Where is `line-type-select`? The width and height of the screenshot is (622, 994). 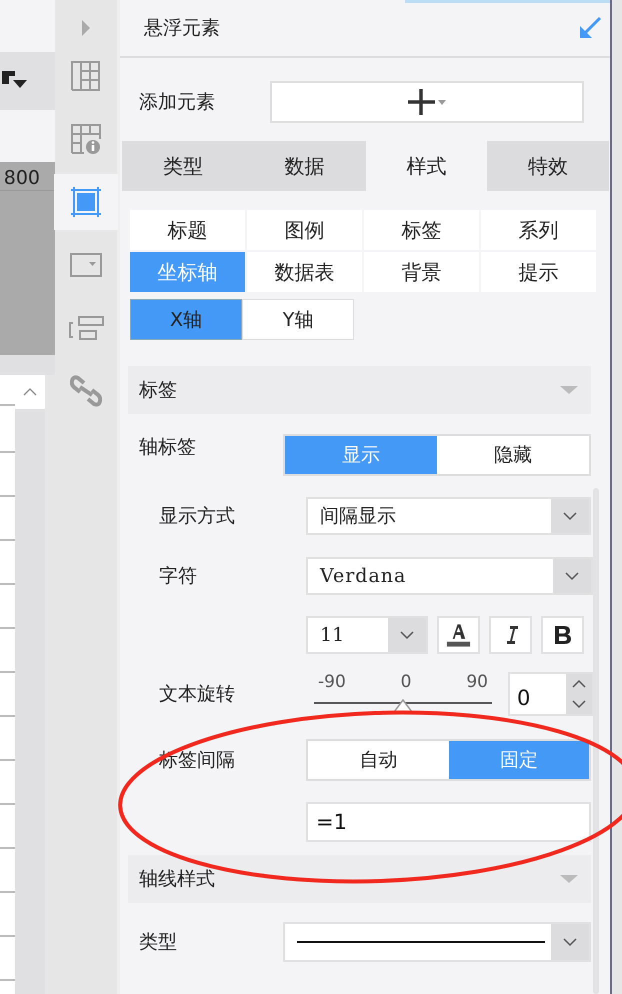
line-type-select is located at coordinates (437, 942).